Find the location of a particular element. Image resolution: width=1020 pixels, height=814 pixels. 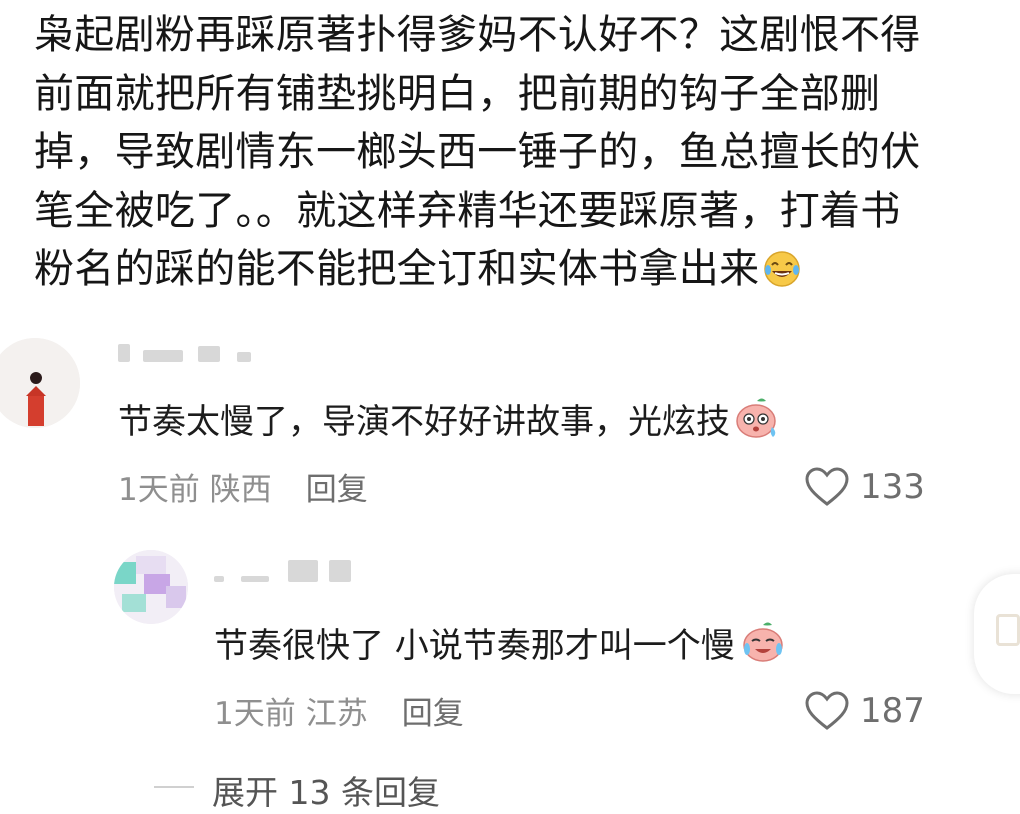

comment-text: 节奏太慢了，导演不好好讲故事，光炫技 is located at coordinates (449, 421).